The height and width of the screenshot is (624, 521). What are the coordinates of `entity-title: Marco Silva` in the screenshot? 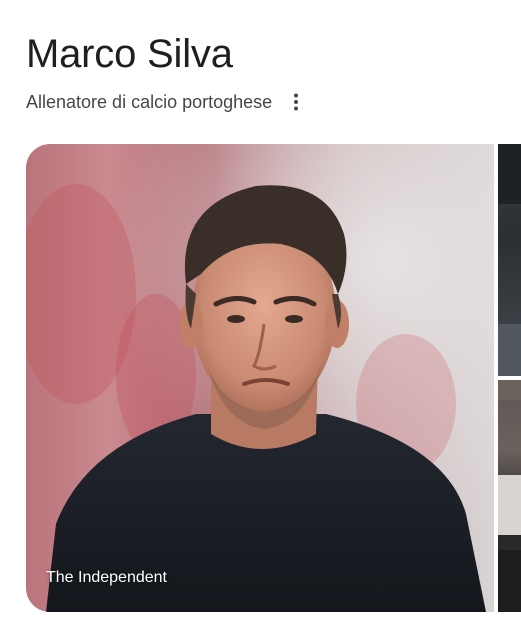 It's located at (129, 54).